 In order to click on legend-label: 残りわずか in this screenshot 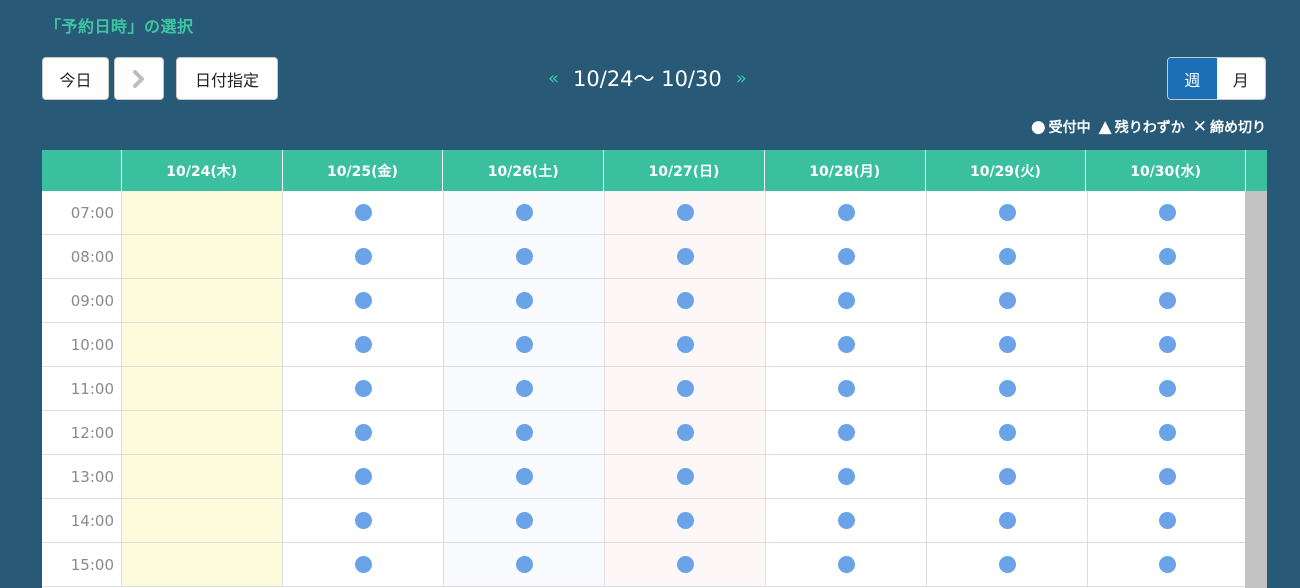, I will do `click(1149, 128)`.